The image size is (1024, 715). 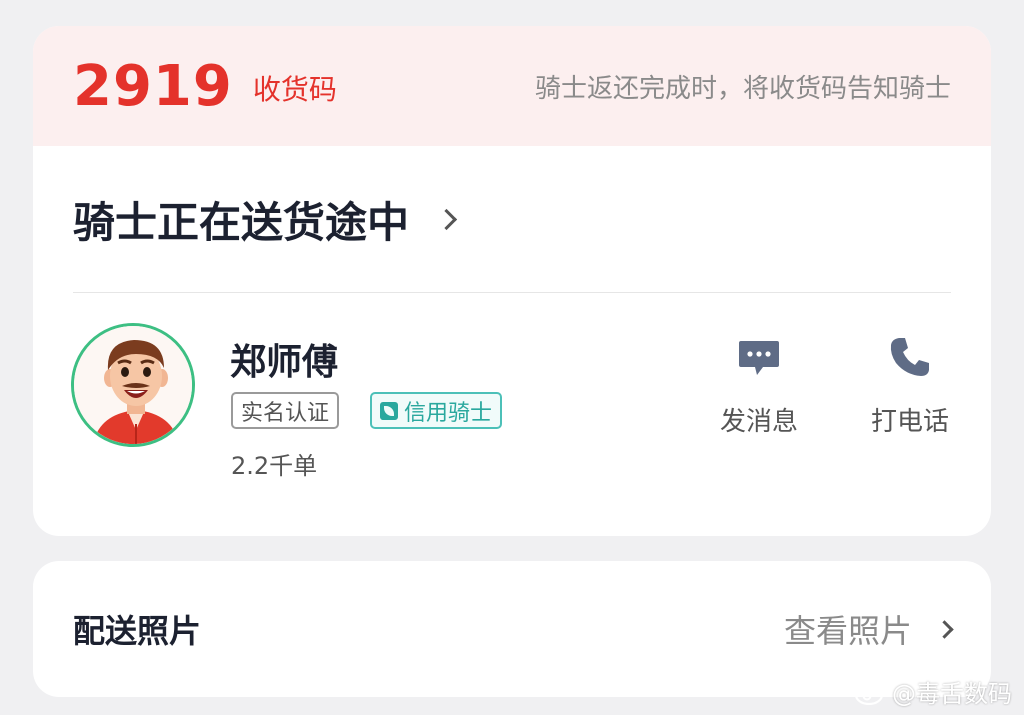 I want to click on pickup-code: 2919, so click(x=153, y=86).